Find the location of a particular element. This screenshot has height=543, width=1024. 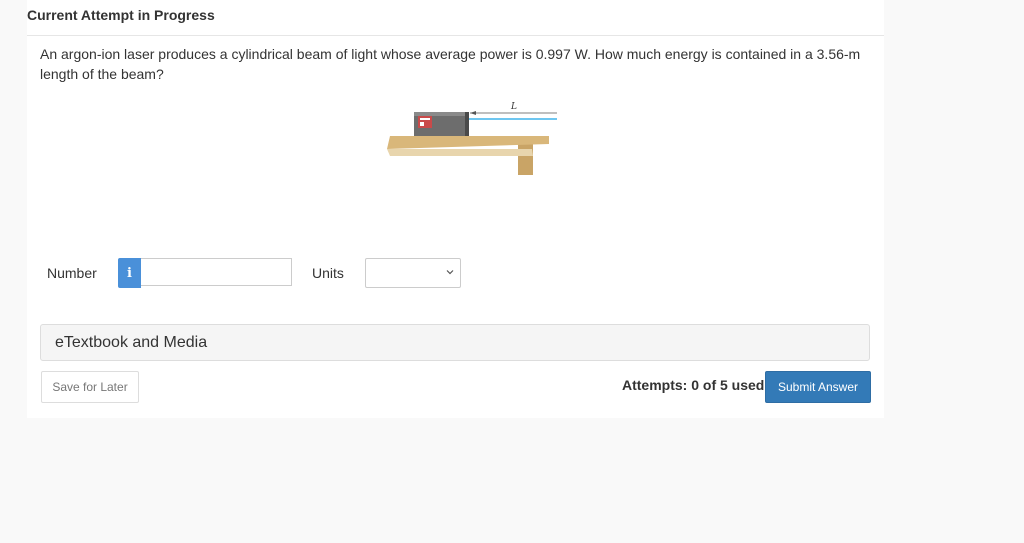

etextbook-media-panel: eTextbook and Media is located at coordinates (455, 342).